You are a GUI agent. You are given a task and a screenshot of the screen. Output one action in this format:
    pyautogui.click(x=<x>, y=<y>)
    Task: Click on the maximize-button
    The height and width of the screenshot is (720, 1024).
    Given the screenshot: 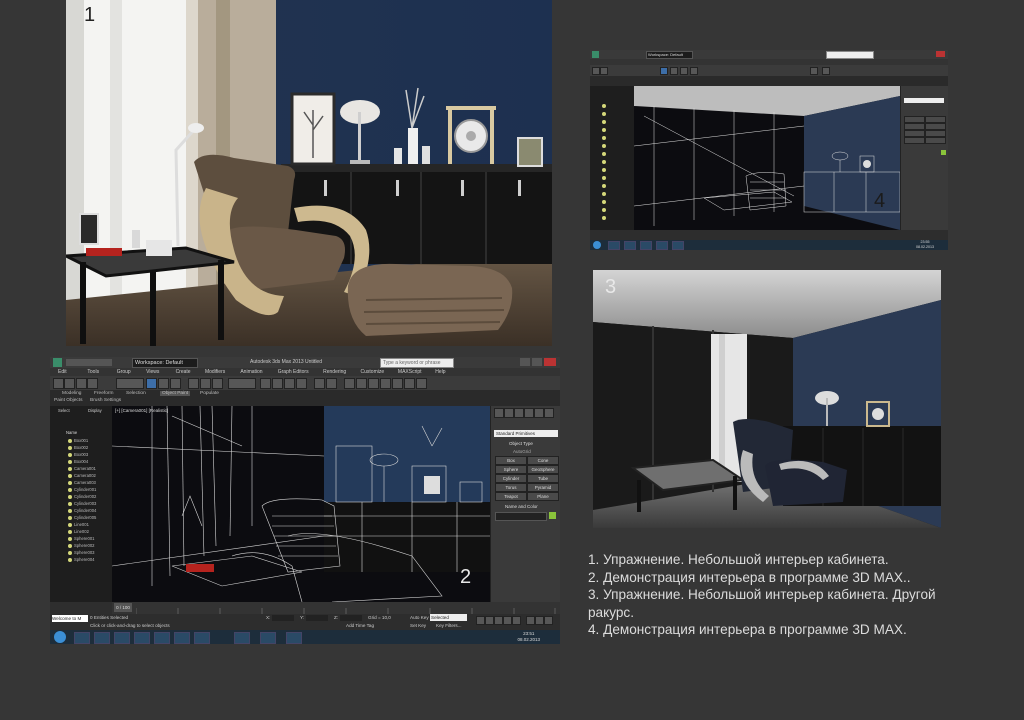 What is the action you would take?
    pyautogui.click(x=537, y=362)
    